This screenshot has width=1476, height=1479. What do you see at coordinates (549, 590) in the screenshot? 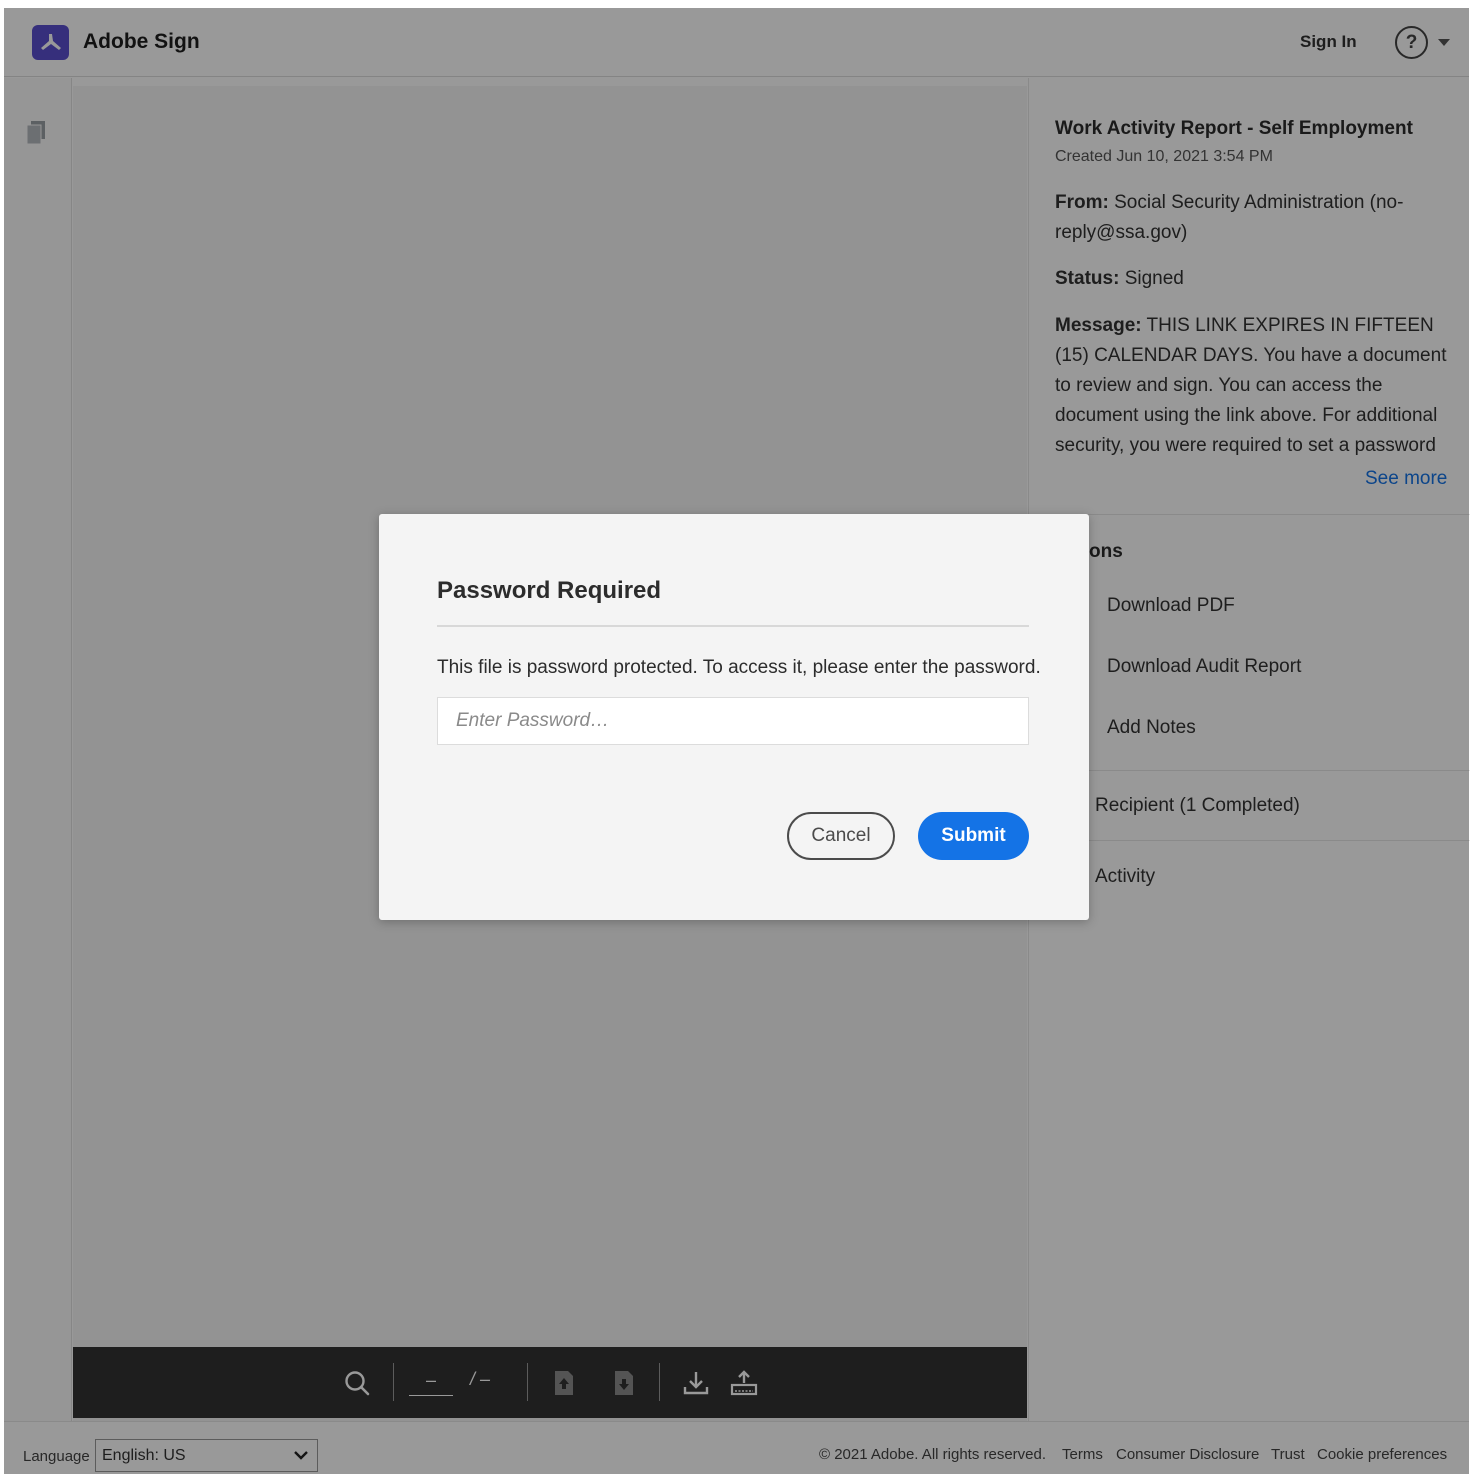
I see `dialog-title: Password Required` at bounding box center [549, 590].